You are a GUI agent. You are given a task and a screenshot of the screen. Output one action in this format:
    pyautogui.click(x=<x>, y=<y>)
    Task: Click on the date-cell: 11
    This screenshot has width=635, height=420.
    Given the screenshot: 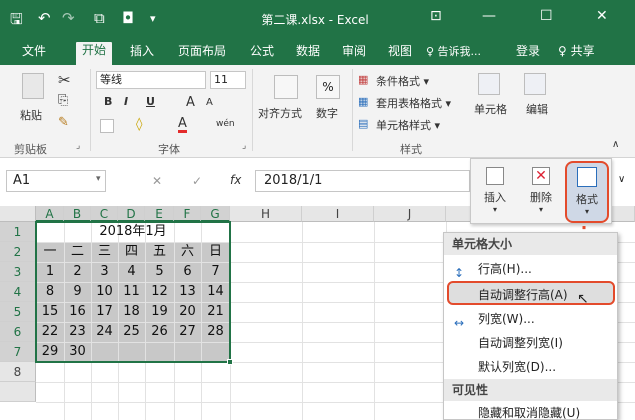 What is the action you would take?
    pyautogui.click(x=131, y=292)
    